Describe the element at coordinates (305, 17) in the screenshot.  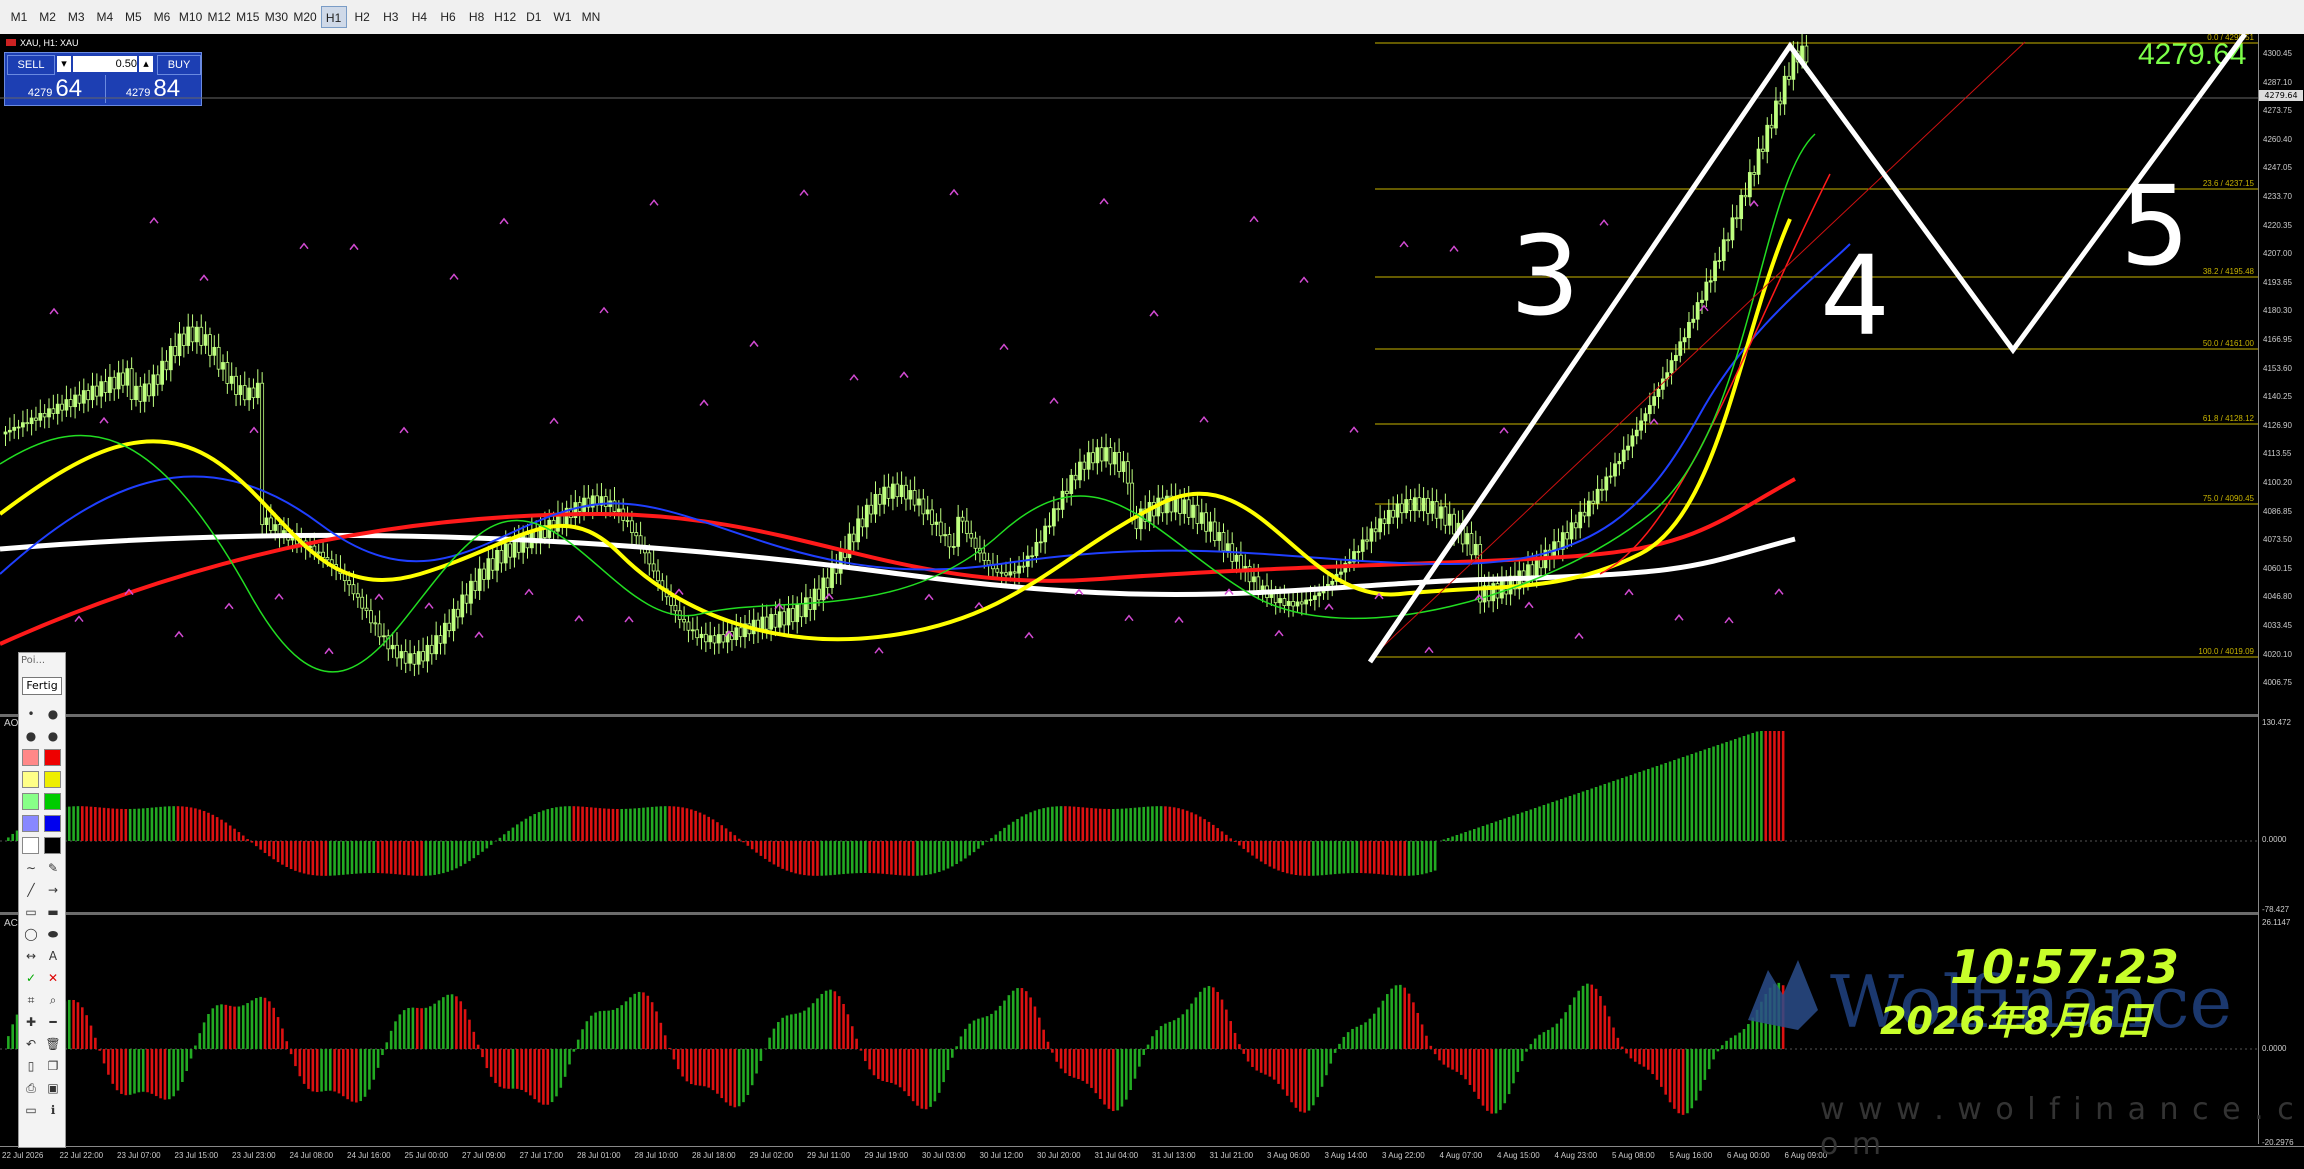
I see `timeframe-button-m20: M20` at that location.